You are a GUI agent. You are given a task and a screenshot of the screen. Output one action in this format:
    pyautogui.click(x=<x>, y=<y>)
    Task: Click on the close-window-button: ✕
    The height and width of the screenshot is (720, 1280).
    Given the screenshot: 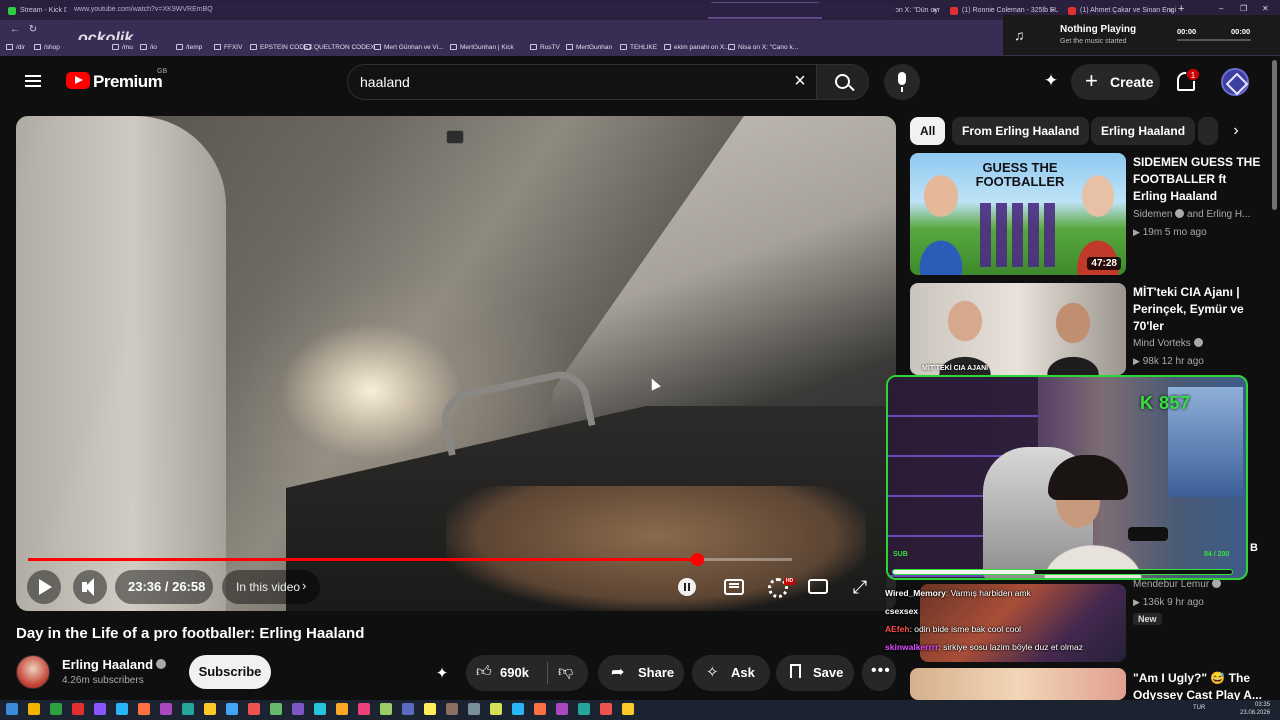 What is the action you would take?
    pyautogui.click(x=1265, y=8)
    